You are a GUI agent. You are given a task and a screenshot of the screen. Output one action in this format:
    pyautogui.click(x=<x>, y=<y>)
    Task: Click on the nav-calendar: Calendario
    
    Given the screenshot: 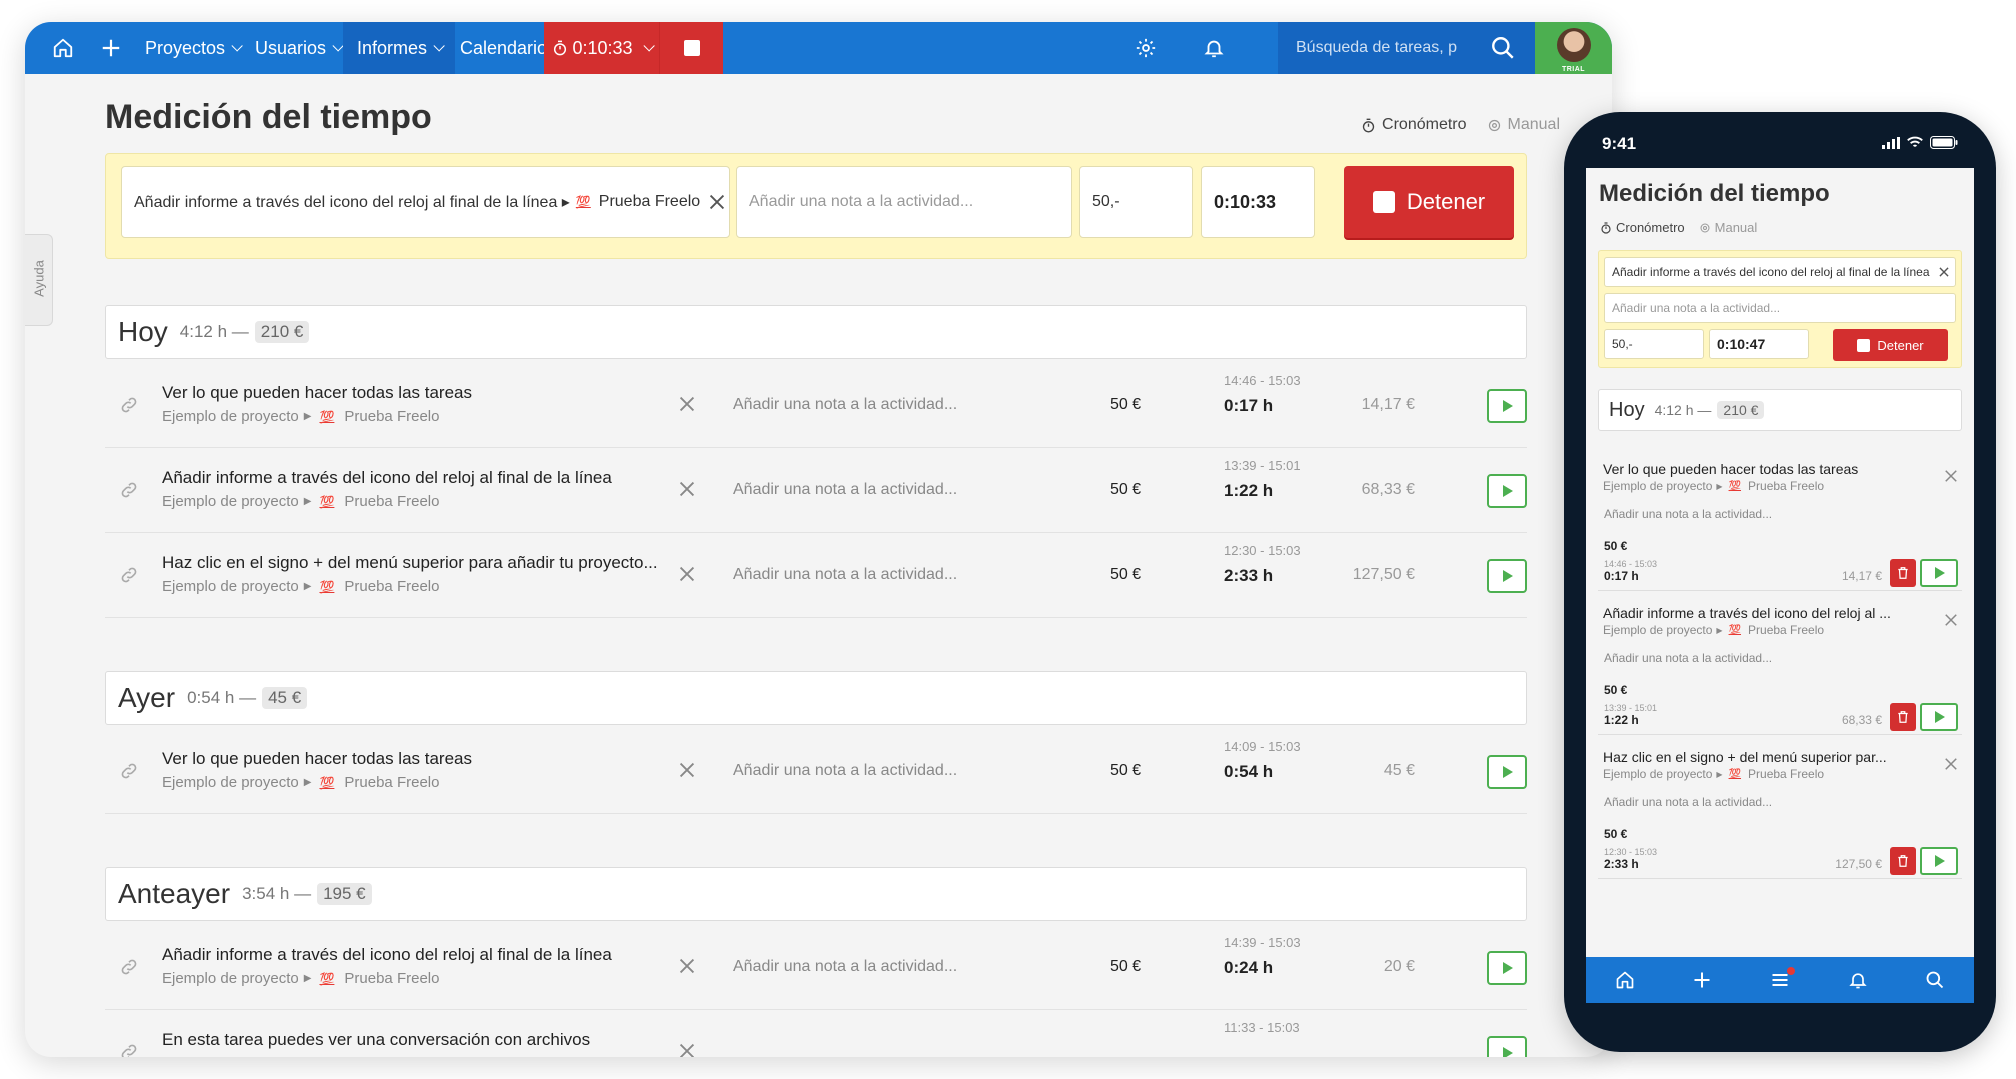 What is the action you would take?
    pyautogui.click(x=503, y=48)
    